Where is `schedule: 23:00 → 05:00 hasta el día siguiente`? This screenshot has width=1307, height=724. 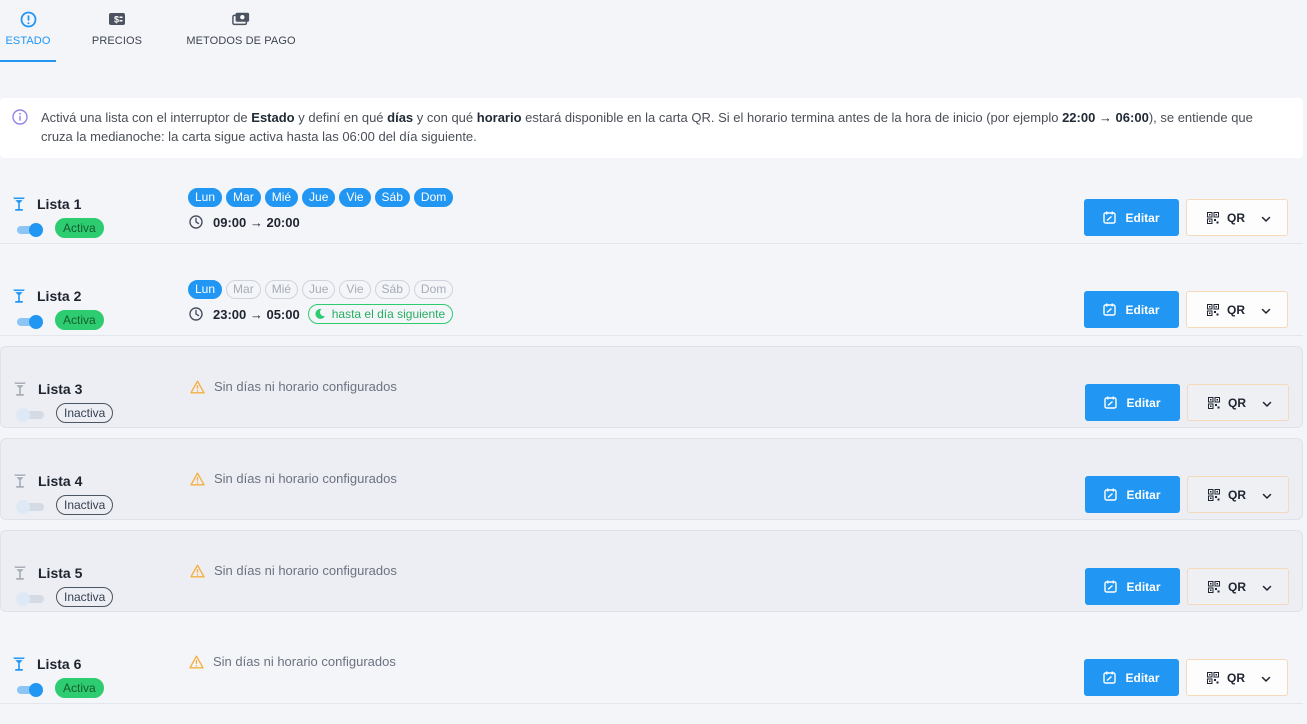 schedule: 23:00 → 05:00 hasta el día siguiente is located at coordinates (321, 314).